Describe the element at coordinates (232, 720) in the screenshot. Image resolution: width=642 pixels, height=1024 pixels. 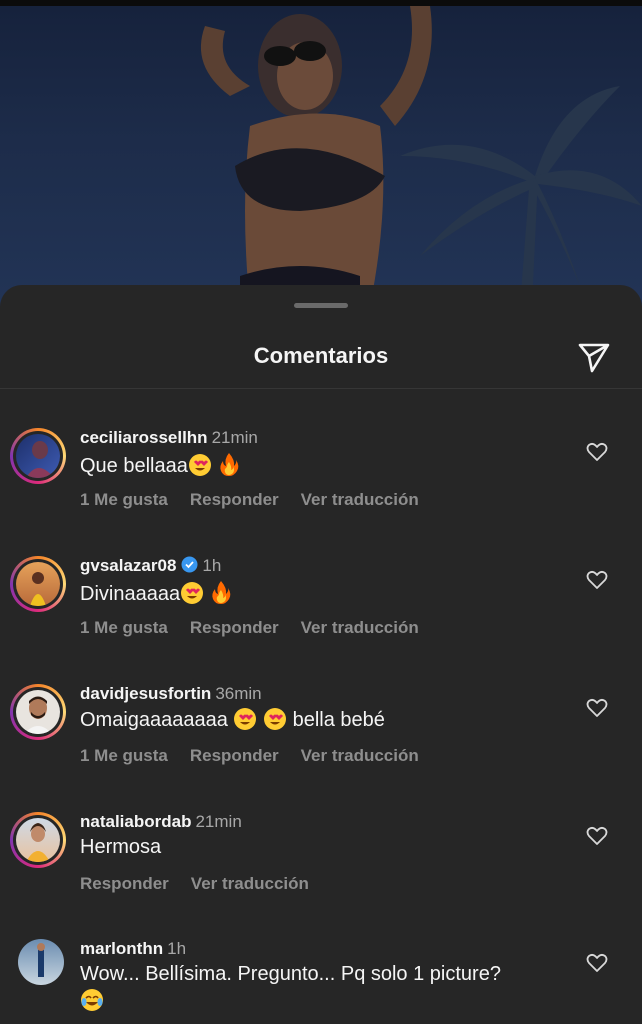
I see `comment-text: Omaigaaaaaaaa bella bebé` at that location.